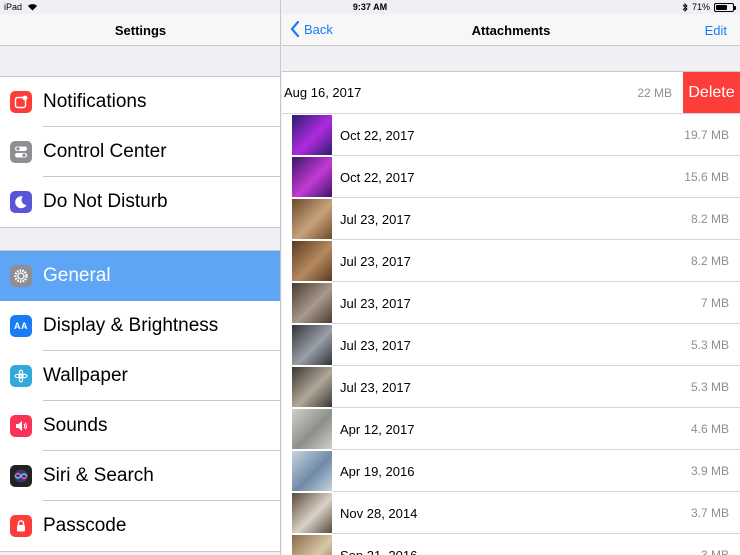 The height and width of the screenshot is (555, 740). Describe the element at coordinates (511, 93) in the screenshot. I see `swiped-attachment-row: Aug 16, 2017 22 MB Delete` at that location.